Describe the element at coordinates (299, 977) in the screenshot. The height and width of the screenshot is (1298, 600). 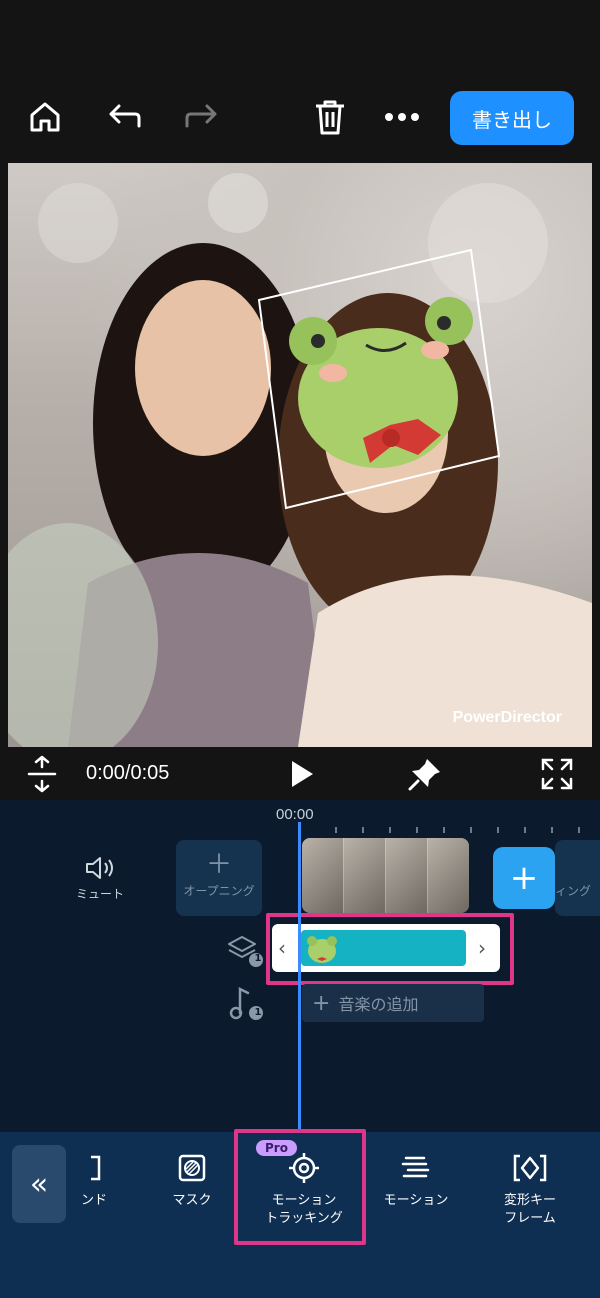
I see `playhead` at that location.